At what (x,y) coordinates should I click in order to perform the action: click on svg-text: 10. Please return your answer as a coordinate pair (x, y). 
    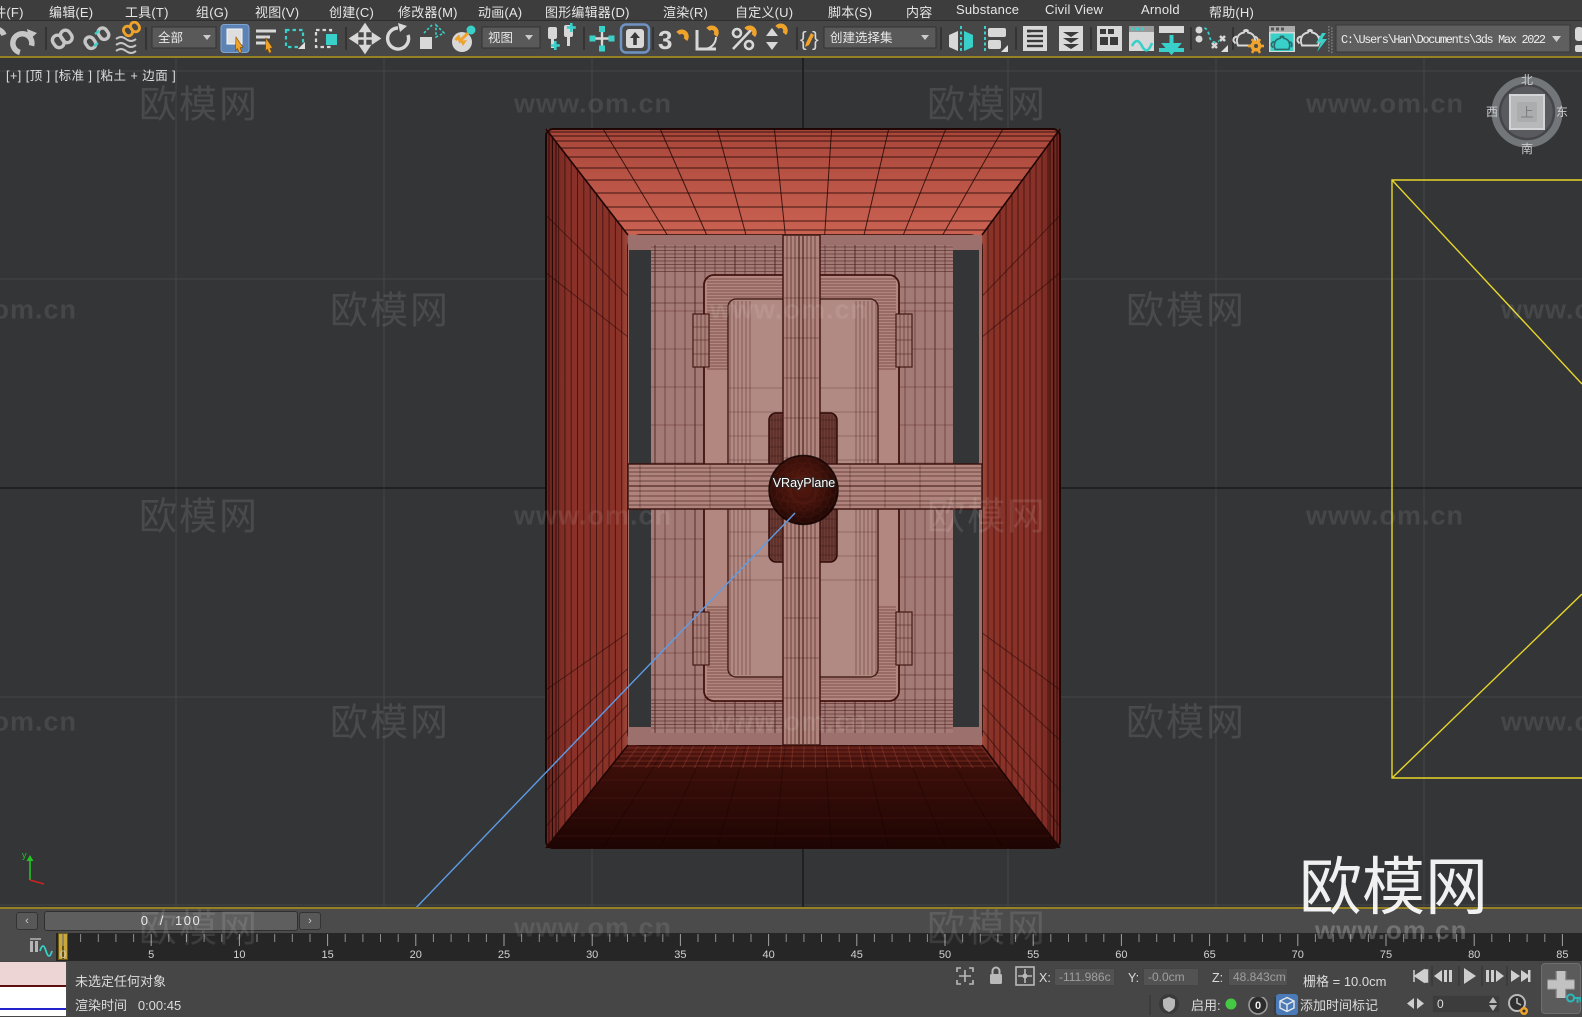
    Looking at the image, I should click on (239, 955).